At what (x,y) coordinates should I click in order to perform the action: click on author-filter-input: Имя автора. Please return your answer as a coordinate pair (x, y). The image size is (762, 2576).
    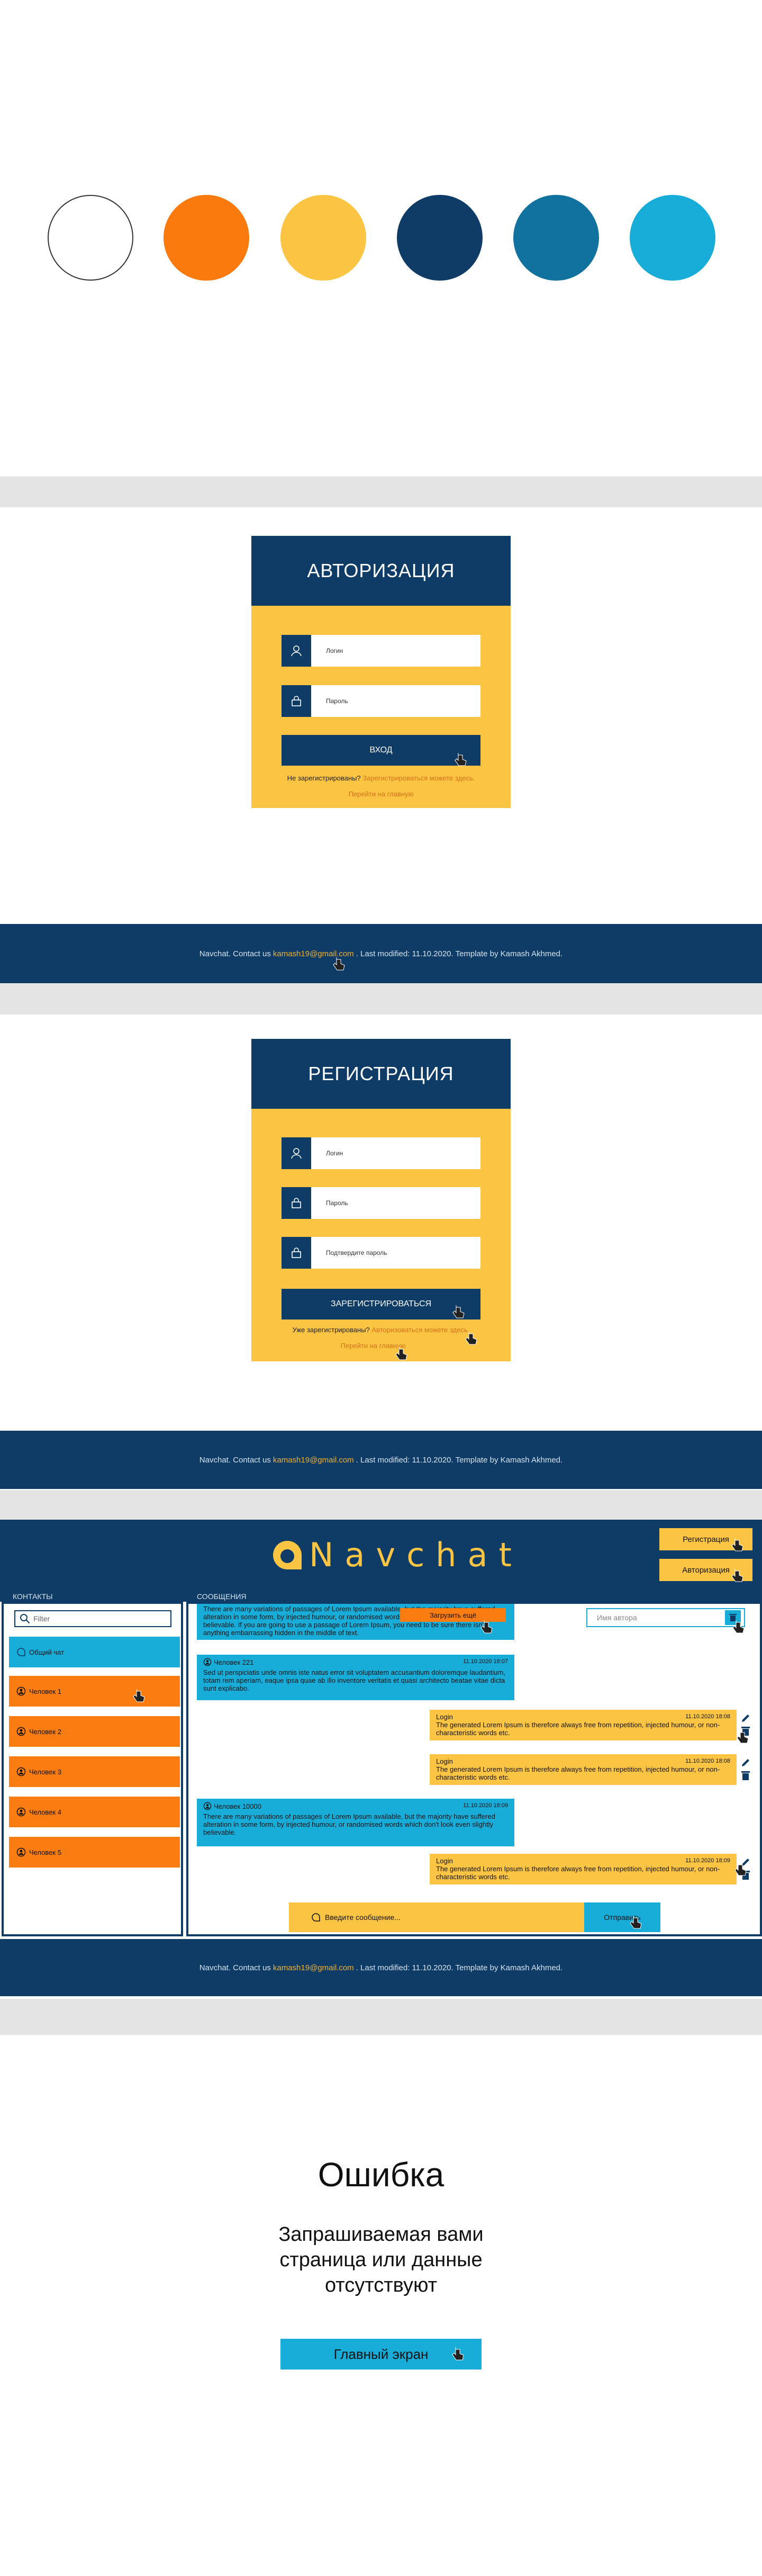
    Looking at the image, I should click on (665, 1617).